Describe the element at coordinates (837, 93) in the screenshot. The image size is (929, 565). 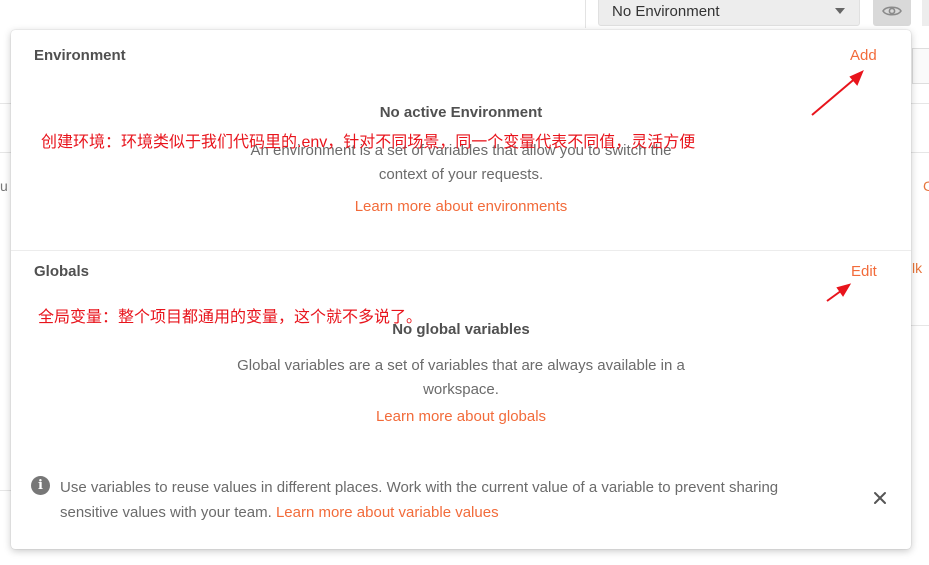
I see `arrow-to-add` at that location.